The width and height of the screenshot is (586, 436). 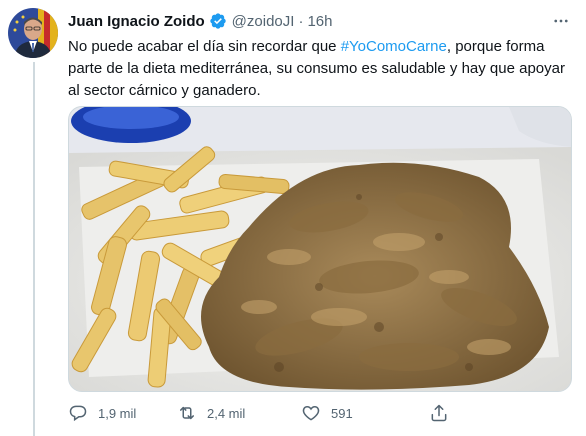 What do you see at coordinates (136, 21) in the screenshot?
I see `display-name: Juan Ignacio Zoido` at bounding box center [136, 21].